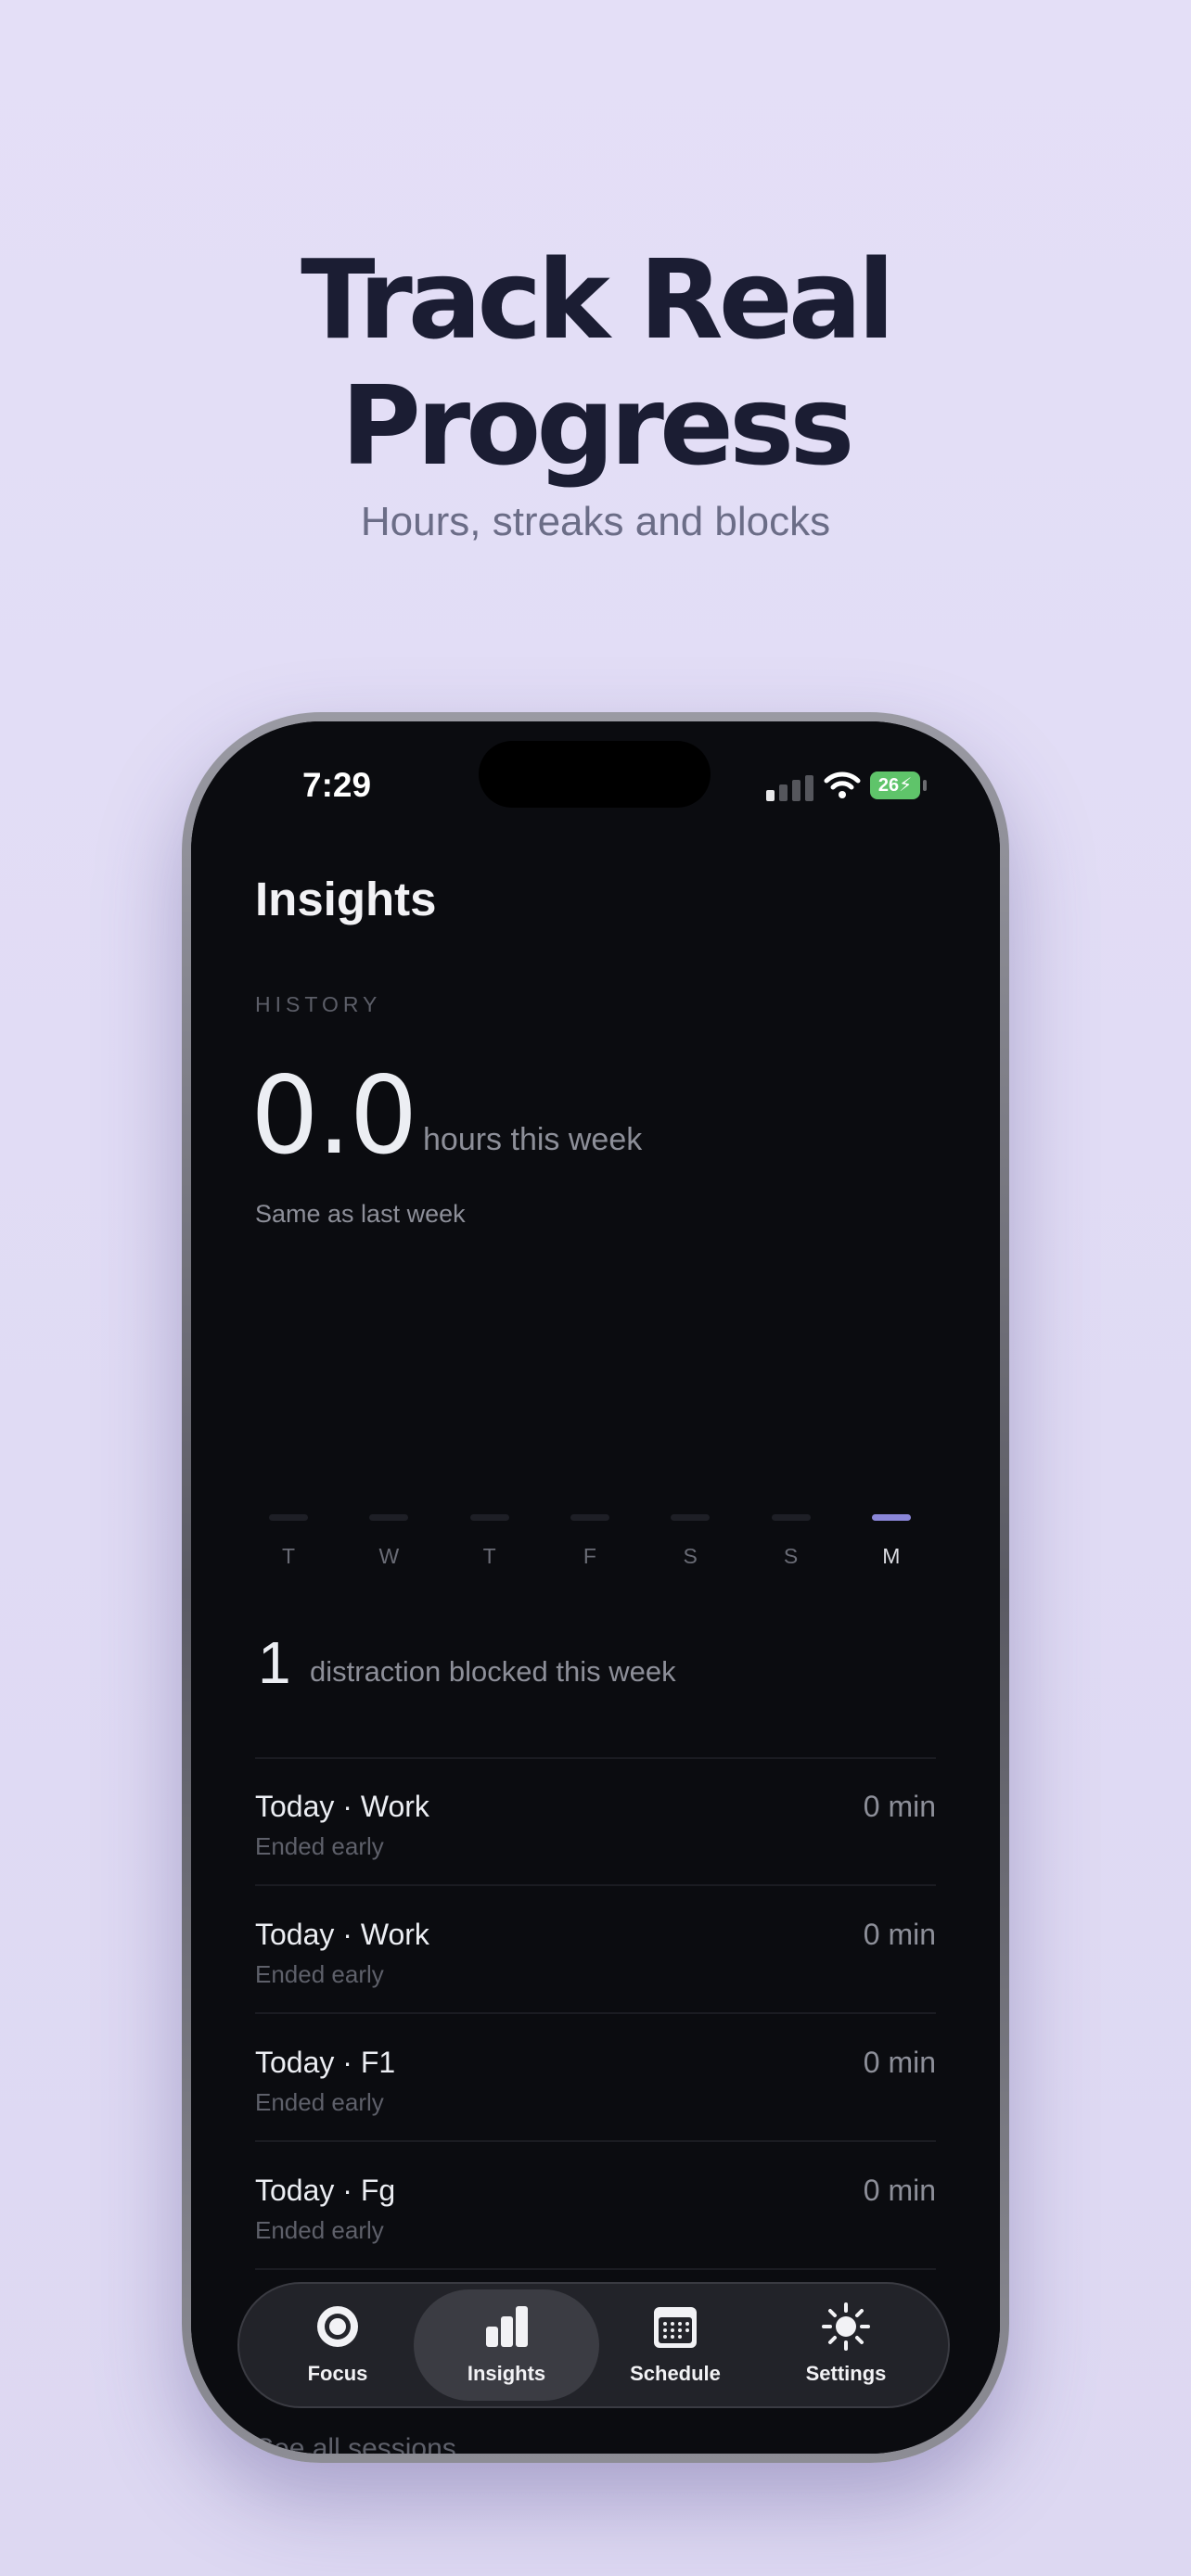  What do you see at coordinates (274, 1662) in the screenshot?
I see `blocked-count: 1` at bounding box center [274, 1662].